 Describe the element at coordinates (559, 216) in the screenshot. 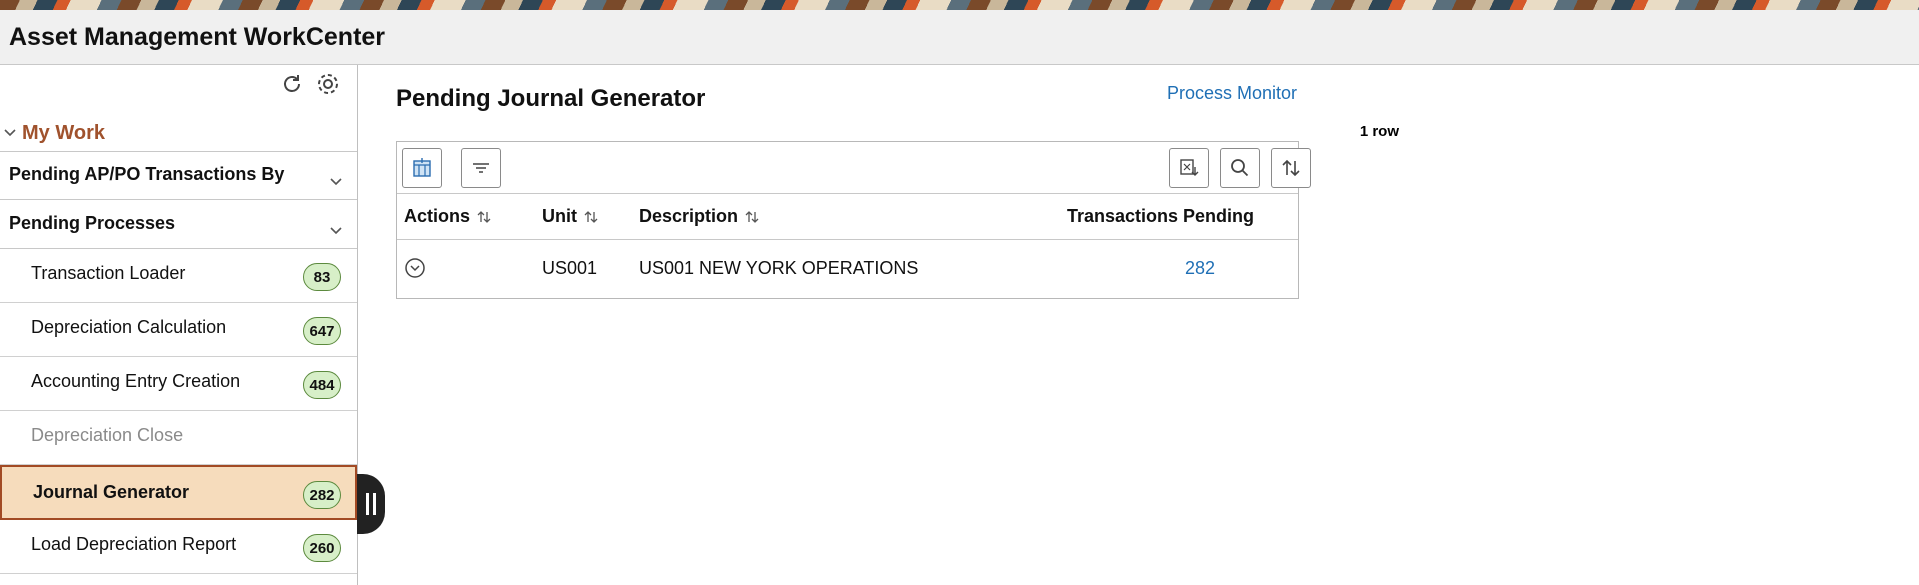

I see `col-unit-label: Unit` at that location.